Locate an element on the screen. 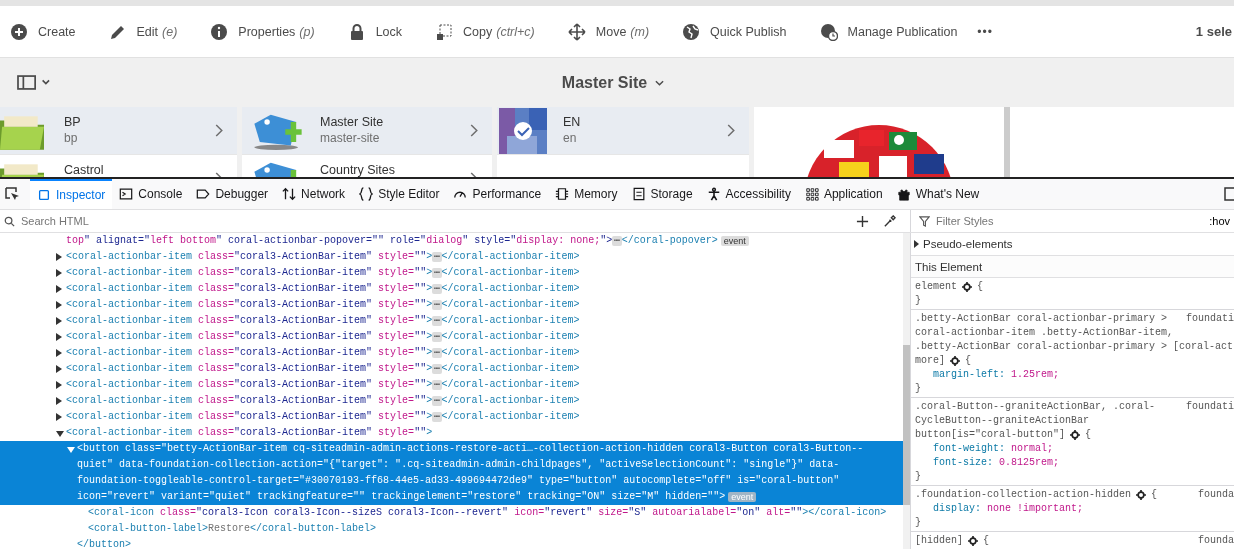 This screenshot has width=1234, height=549. toolbar-button: Copy (ctrl+c) is located at coordinates (485, 31).